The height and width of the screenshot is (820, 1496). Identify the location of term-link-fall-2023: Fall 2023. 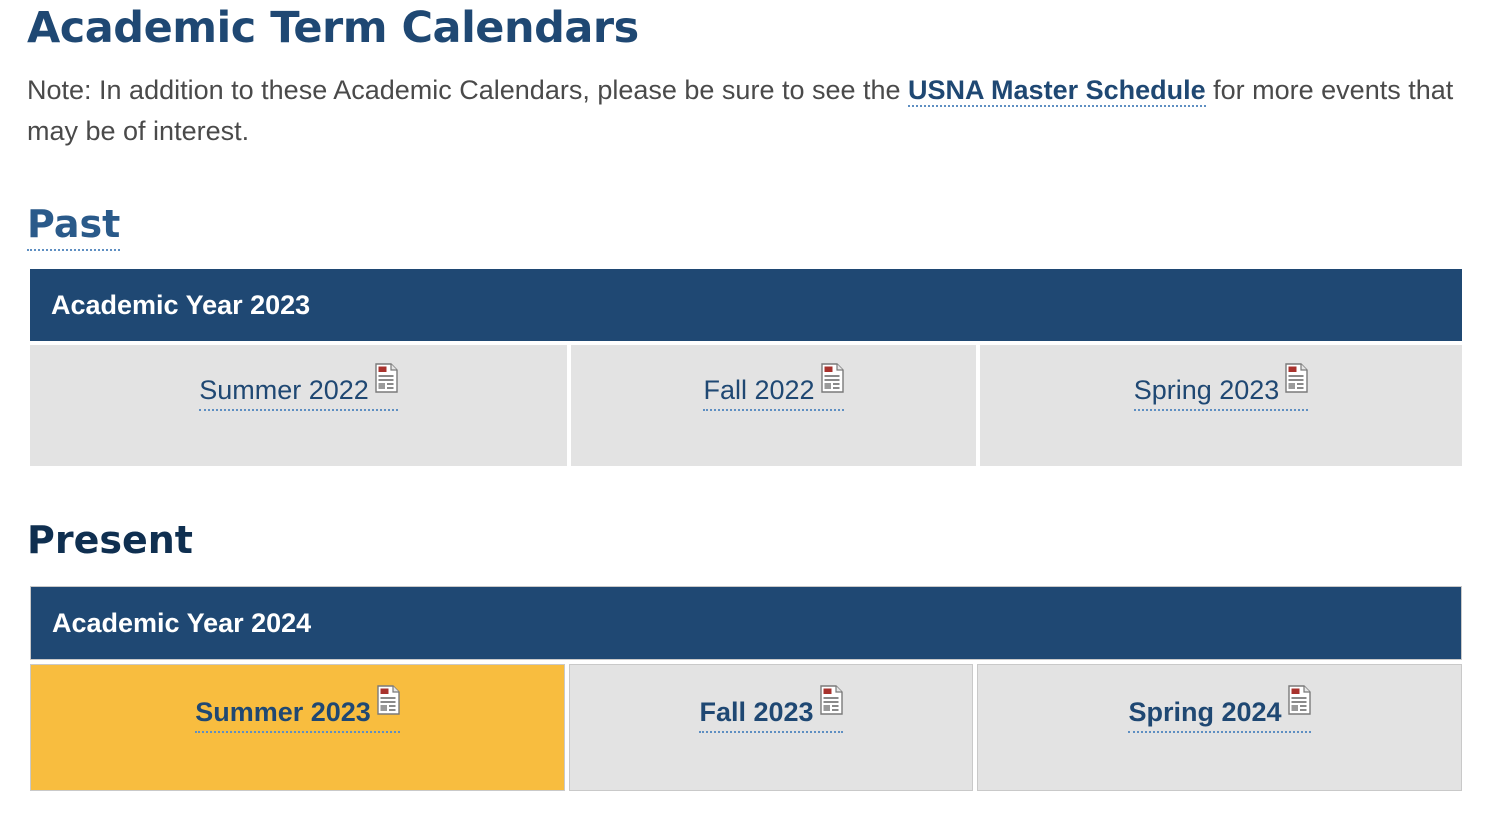
(771, 709).